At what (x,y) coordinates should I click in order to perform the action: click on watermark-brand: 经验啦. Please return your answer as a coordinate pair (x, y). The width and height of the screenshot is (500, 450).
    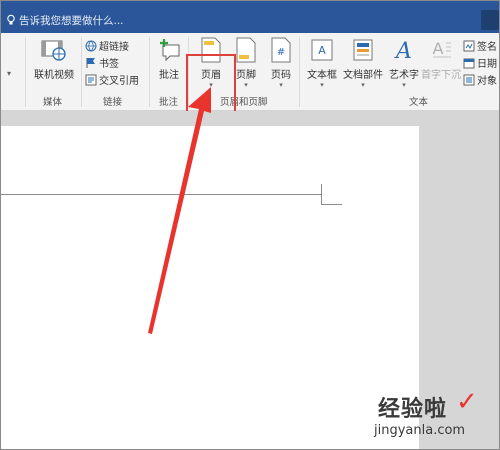
    Looking at the image, I should click on (413, 409).